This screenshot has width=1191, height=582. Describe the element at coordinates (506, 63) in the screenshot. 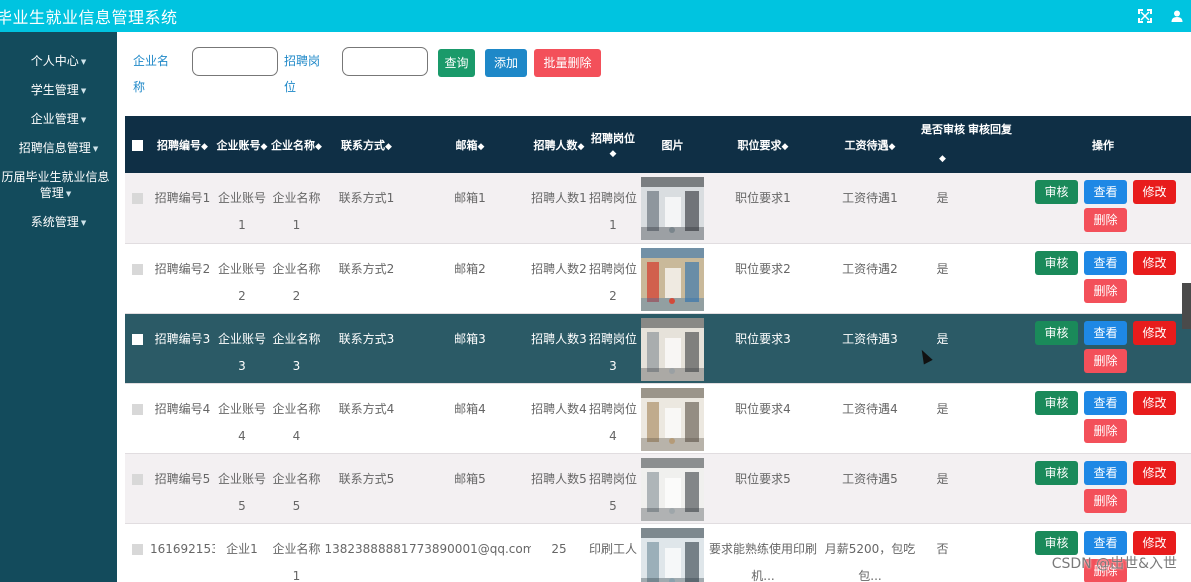

I see `add-button: 添加` at that location.